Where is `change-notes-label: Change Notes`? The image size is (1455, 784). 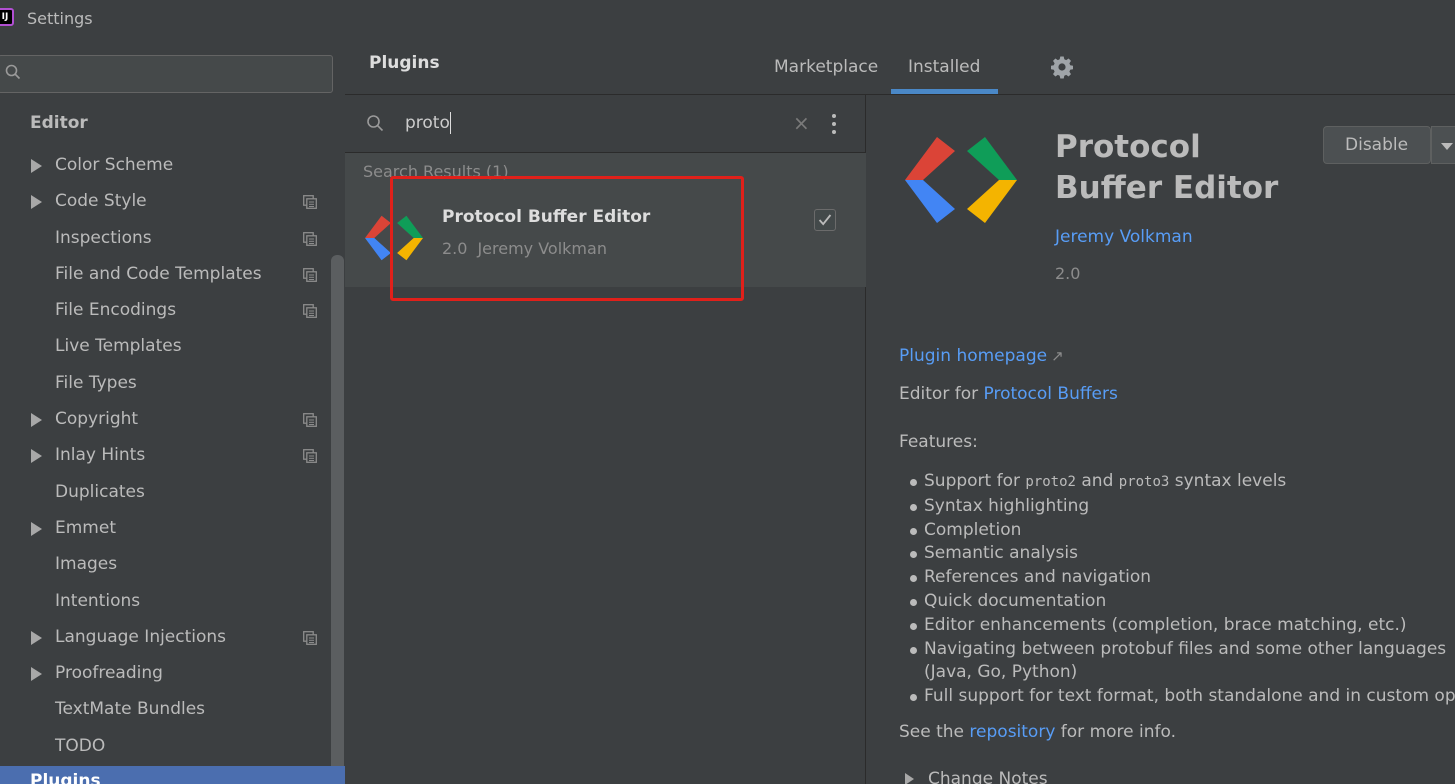
change-notes-label: Change Notes is located at coordinates (988, 776).